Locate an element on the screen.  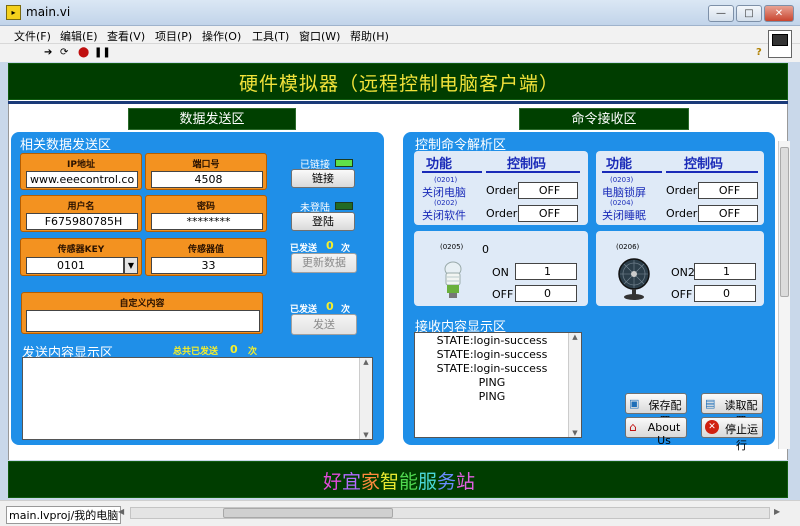
cmd-code-0201: (0201) is located at coordinates (446, 180).